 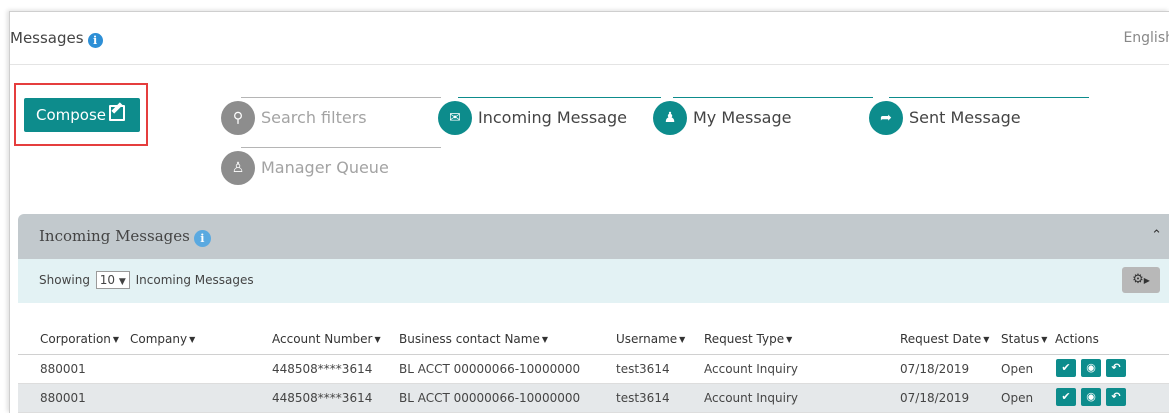 I want to click on filter-search: ⚲ Search filters, so click(x=331, y=118).